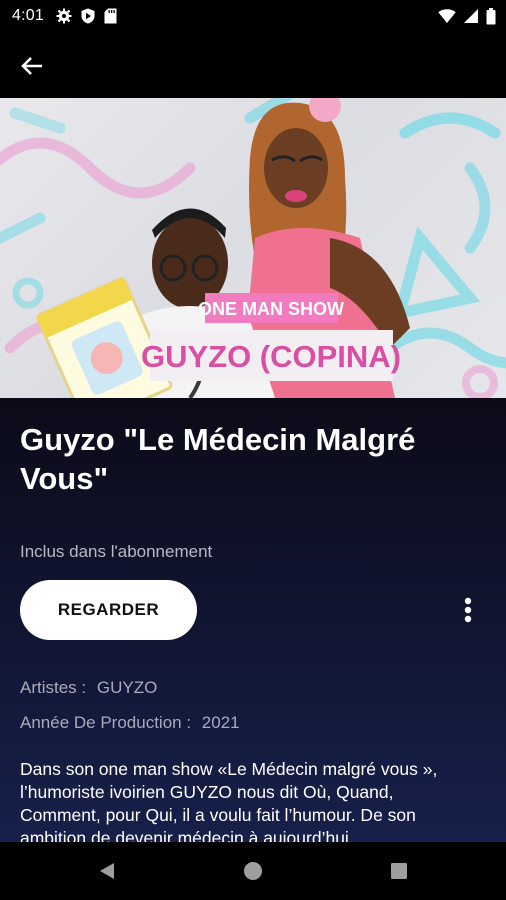 The image size is (506, 900). What do you see at coordinates (253, 16) in the screenshot?
I see `status-bar: 4:01` at bounding box center [253, 16].